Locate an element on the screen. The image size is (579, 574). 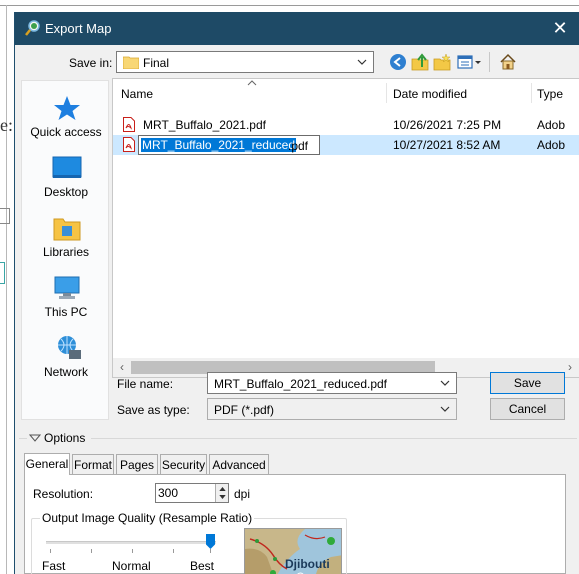
savetype-value: PDF (*.pdf) is located at coordinates (244, 410).